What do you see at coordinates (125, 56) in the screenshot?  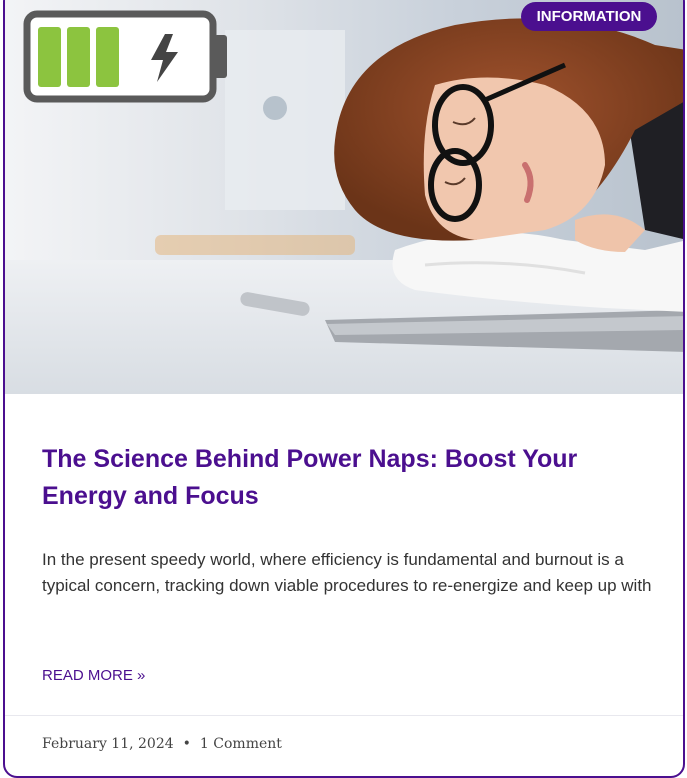 I see `battery-charging-icon` at bounding box center [125, 56].